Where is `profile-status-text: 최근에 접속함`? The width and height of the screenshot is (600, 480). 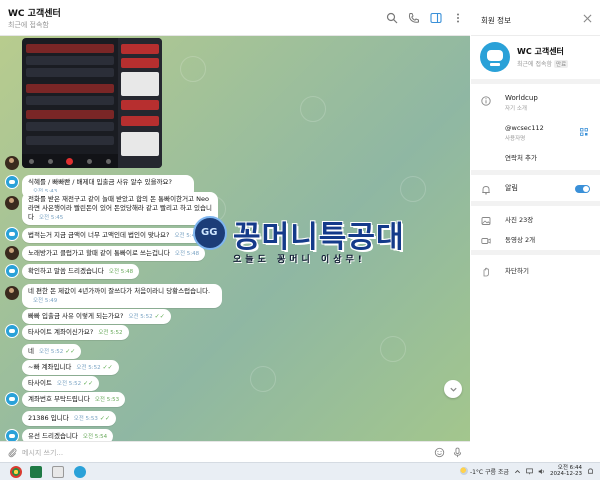 profile-status-text: 최근에 접속함 is located at coordinates (535, 64).